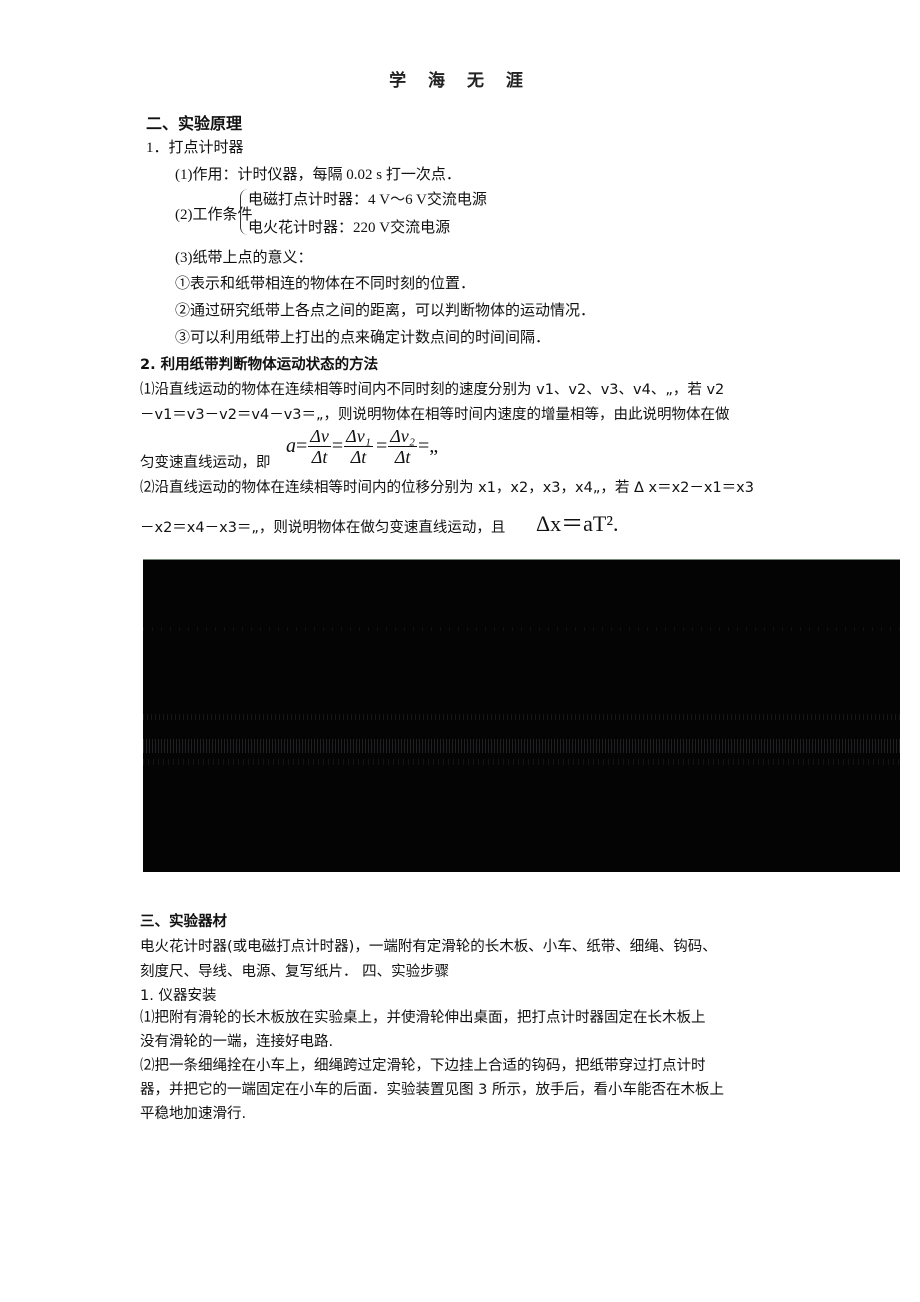 This screenshot has width=920, height=1302. What do you see at coordinates (385, 311) in the screenshot?
I see `tape-meaning-item: ②通过研究纸带上各点之间的距离，可以判断物体的运动情况．` at bounding box center [385, 311].